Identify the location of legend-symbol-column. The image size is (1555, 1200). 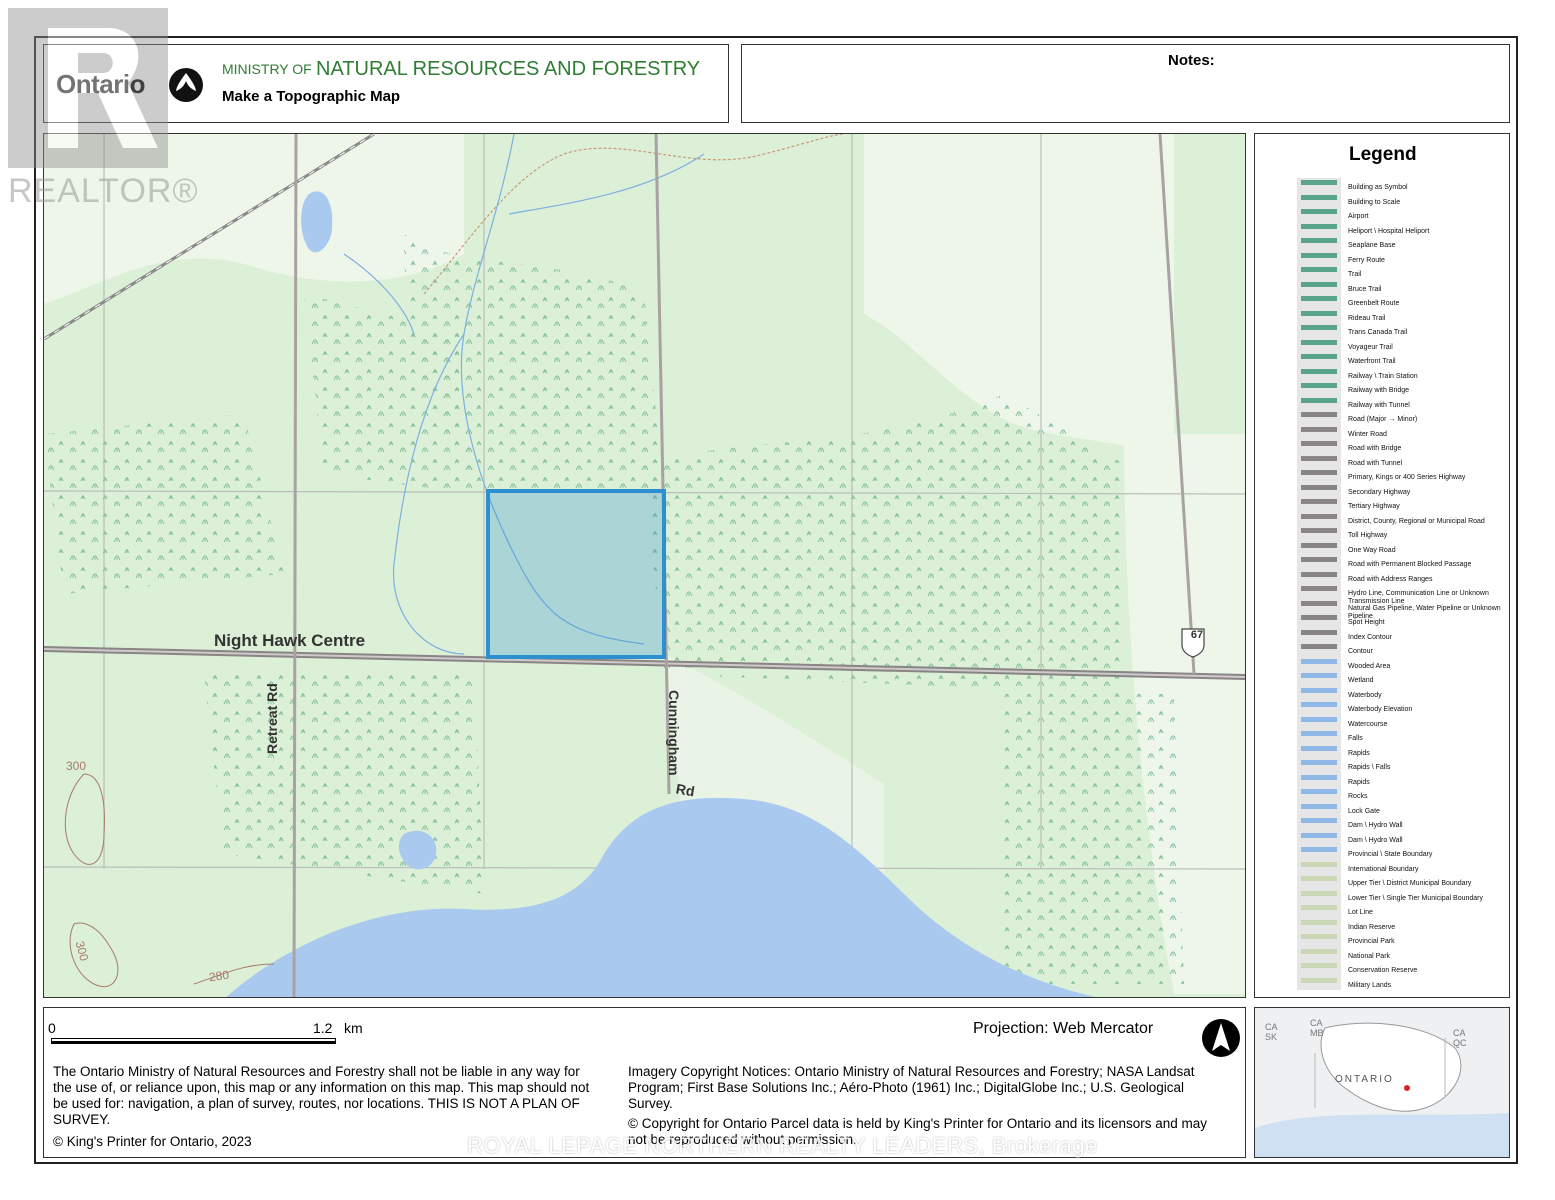
(1319, 584).